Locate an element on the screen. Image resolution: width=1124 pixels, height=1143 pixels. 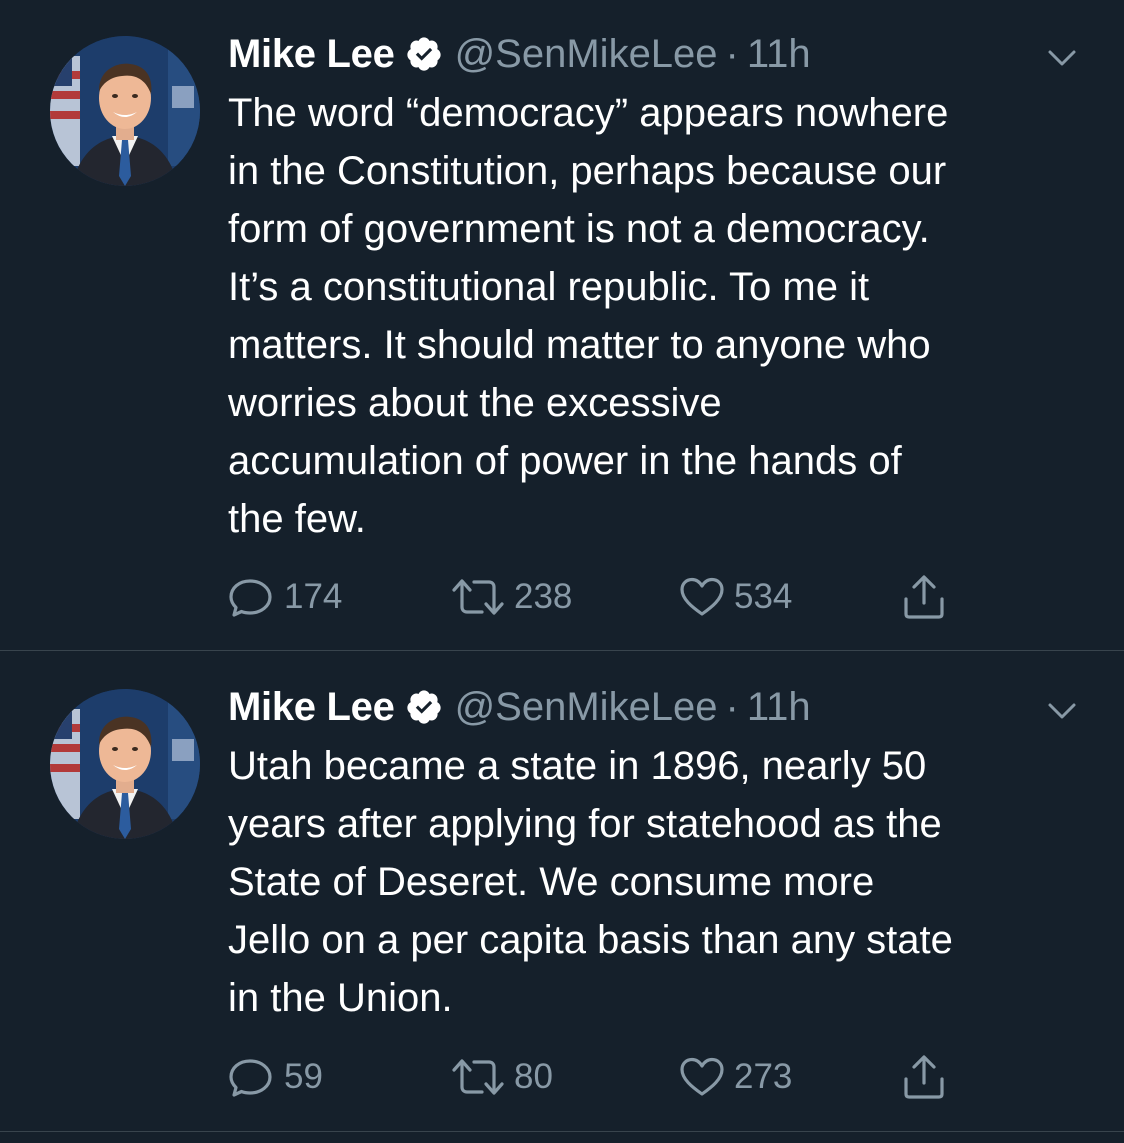
tweet-divider is located at coordinates (562, 1131).